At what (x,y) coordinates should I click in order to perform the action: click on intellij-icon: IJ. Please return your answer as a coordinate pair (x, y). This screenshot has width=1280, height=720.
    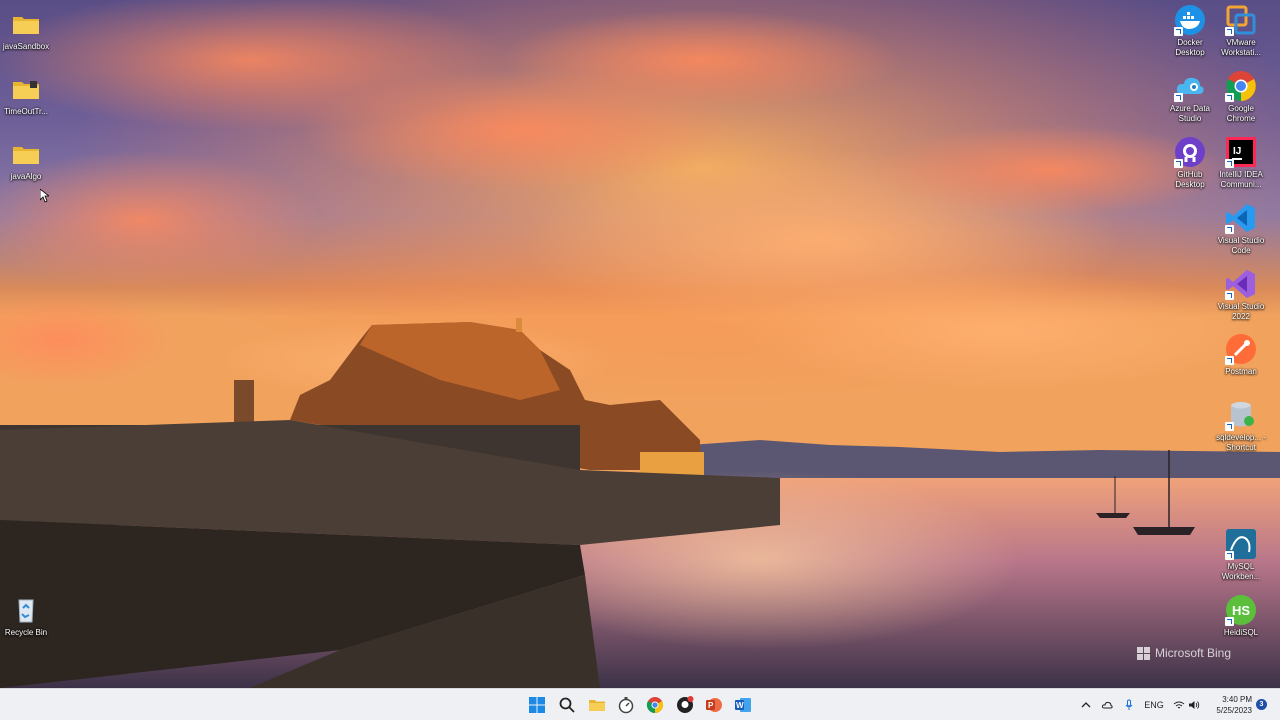
    Looking at the image, I should click on (1241, 152).